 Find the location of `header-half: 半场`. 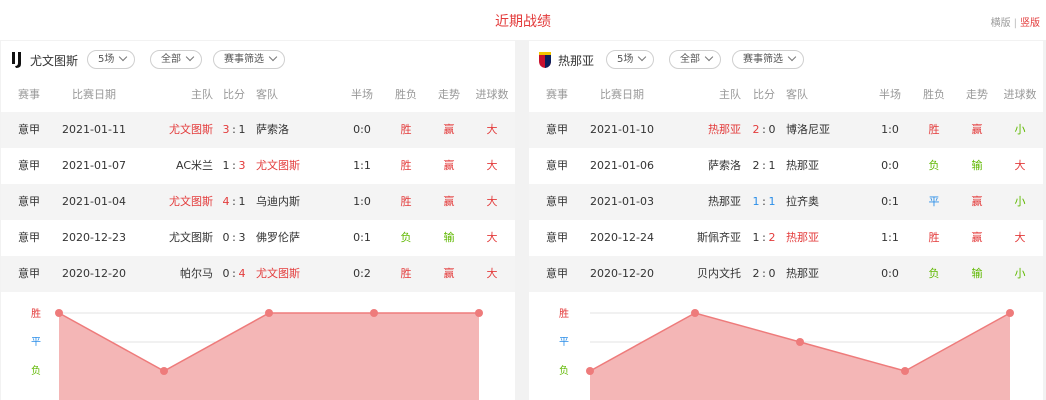

header-half: 半场 is located at coordinates (362, 94).